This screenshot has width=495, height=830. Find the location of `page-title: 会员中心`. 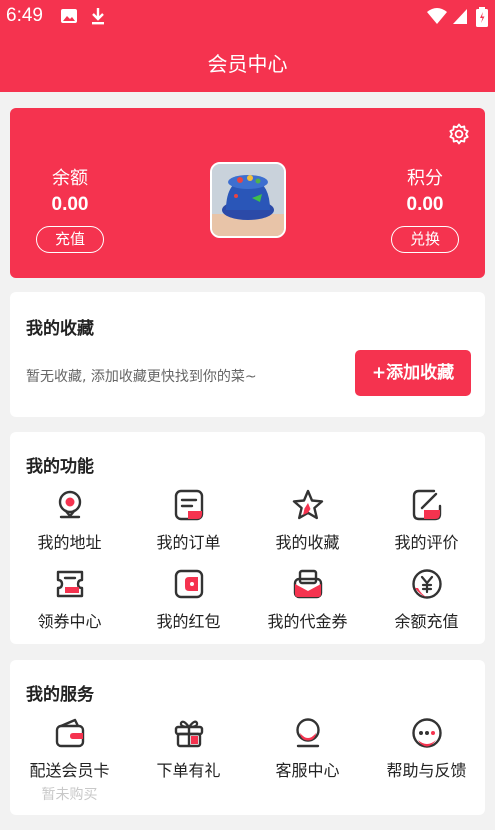

page-title: 会员中心 is located at coordinates (247, 64).